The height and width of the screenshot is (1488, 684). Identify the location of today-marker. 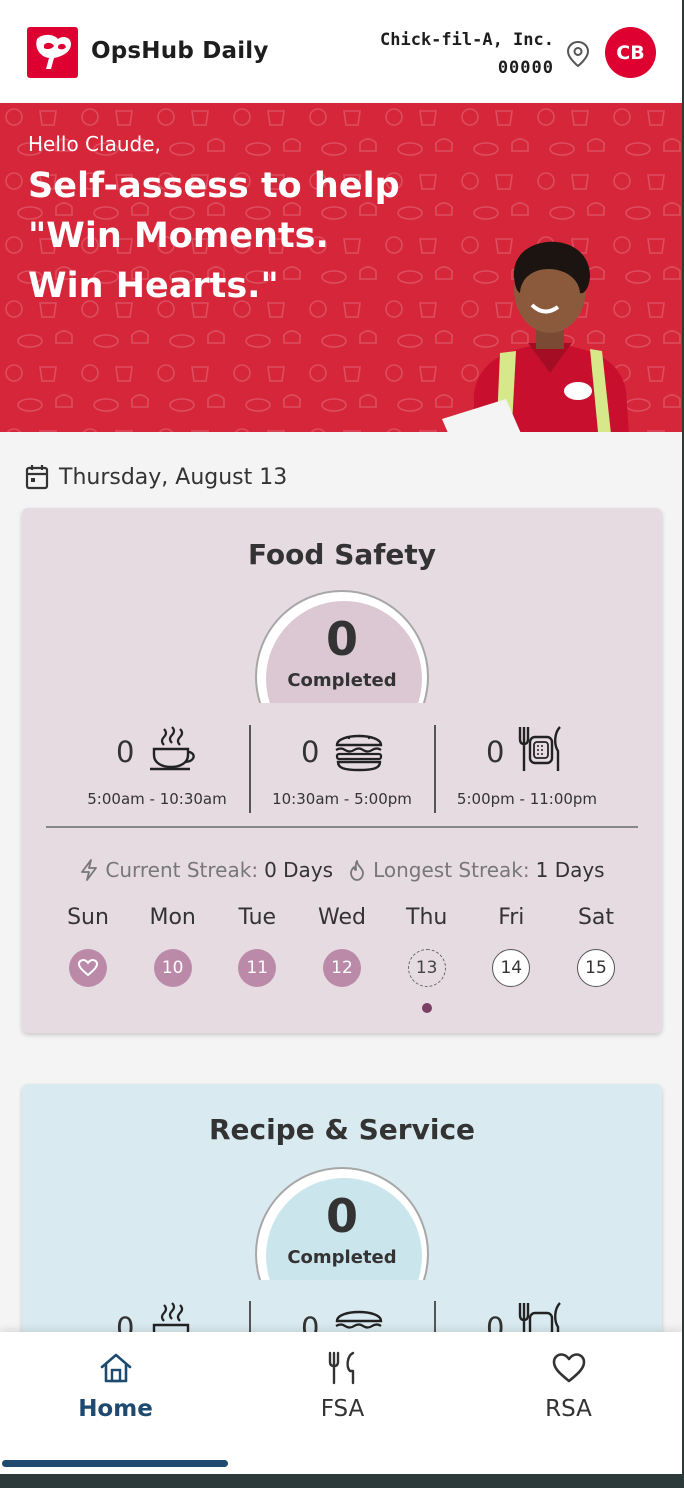
(426, 1008).